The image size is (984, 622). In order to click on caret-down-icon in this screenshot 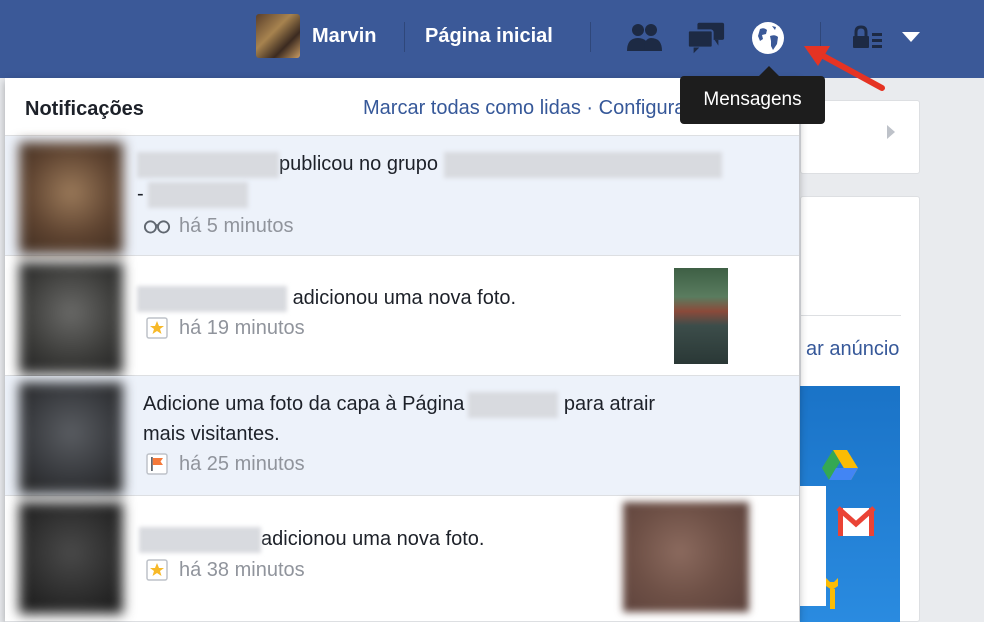, I will do `click(911, 37)`.